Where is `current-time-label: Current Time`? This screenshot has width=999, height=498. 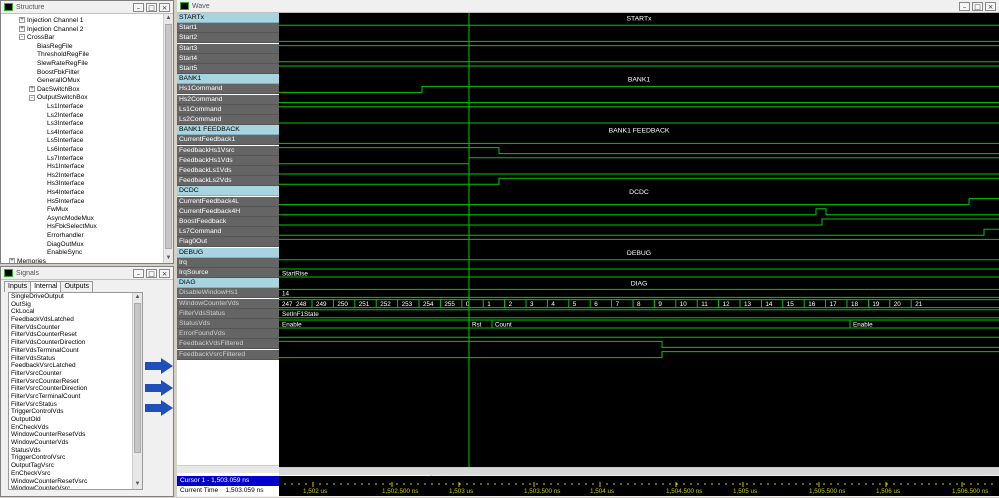
current-time-label: Current Time is located at coordinates (199, 490).